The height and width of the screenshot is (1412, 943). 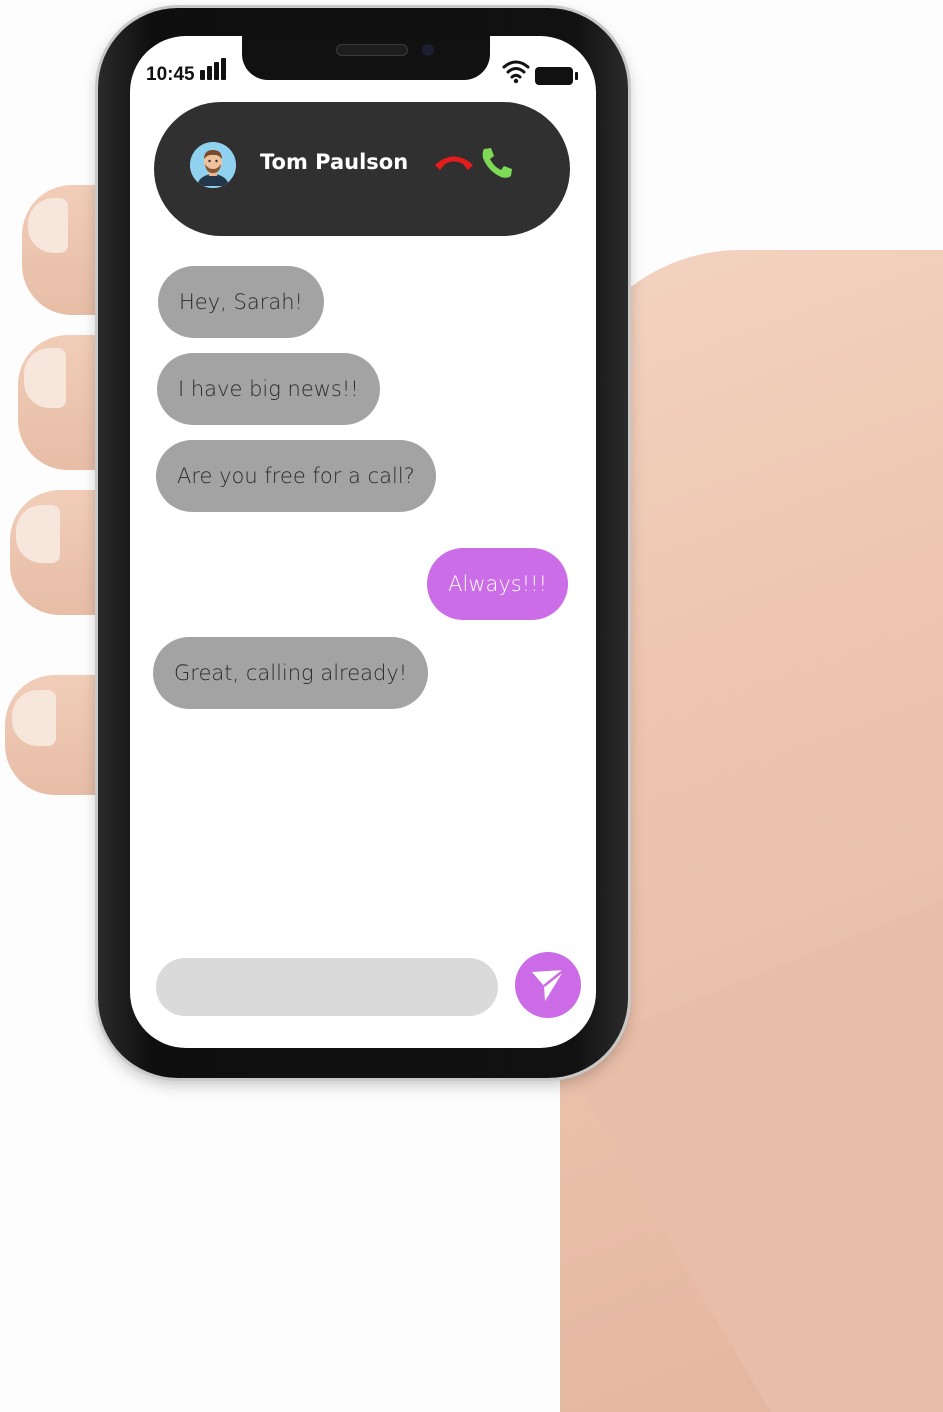 I want to click on notch, so click(x=366, y=58).